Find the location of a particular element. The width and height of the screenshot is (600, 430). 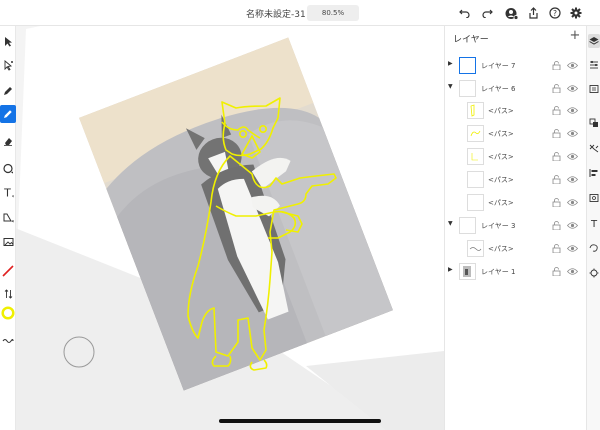

layer-name: レイヤー 3 is located at coordinates (498, 226).